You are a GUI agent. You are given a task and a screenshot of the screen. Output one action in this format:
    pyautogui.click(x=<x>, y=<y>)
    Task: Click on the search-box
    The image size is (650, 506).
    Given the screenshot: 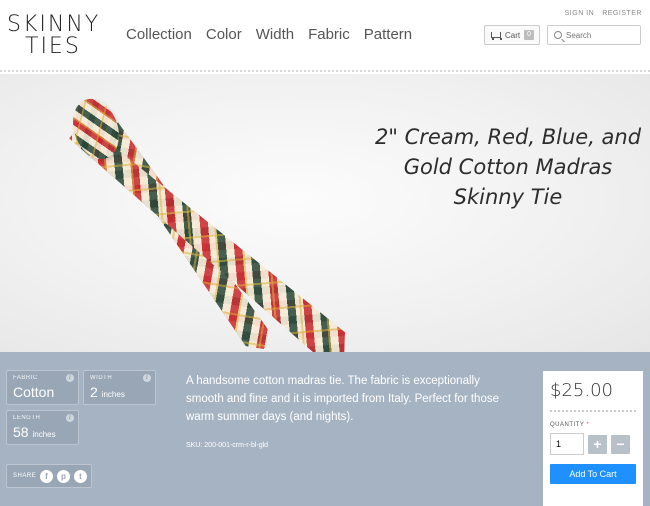 What is the action you would take?
    pyautogui.click(x=594, y=35)
    